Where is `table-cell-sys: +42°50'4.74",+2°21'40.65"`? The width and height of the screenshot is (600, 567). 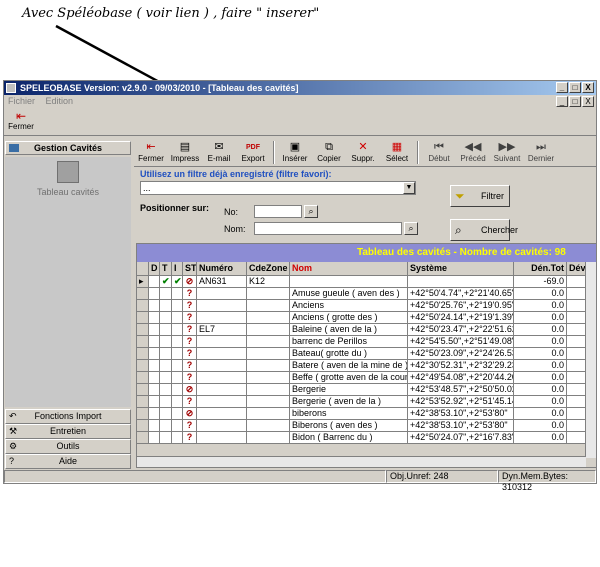
table-cell-sys: +42°50'4.74",+2°21'40.65" is located at coordinates (461, 294).